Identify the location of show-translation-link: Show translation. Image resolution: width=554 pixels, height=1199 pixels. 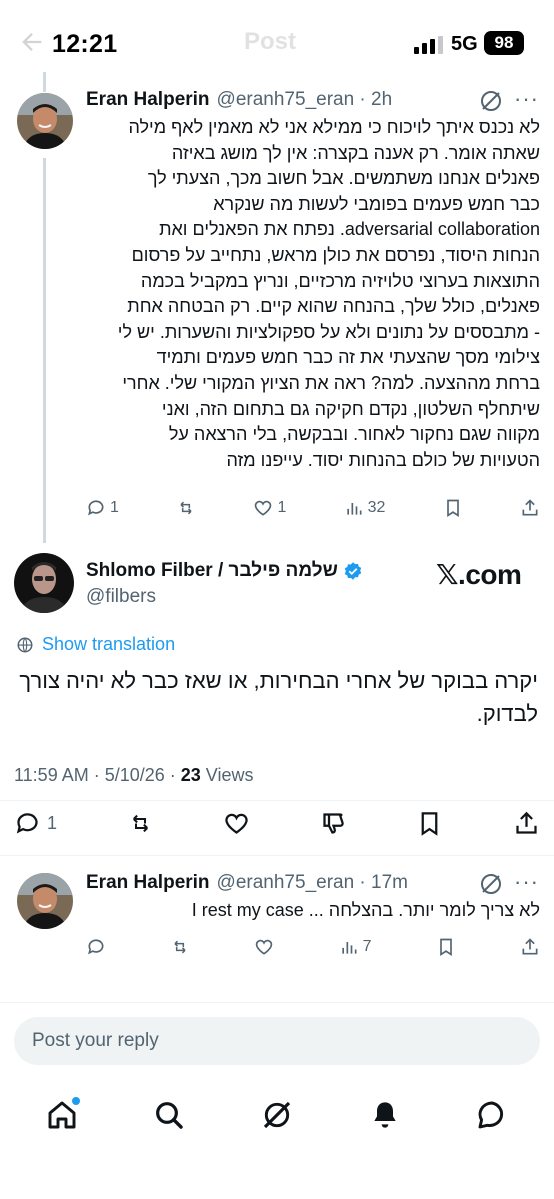
(95, 644).